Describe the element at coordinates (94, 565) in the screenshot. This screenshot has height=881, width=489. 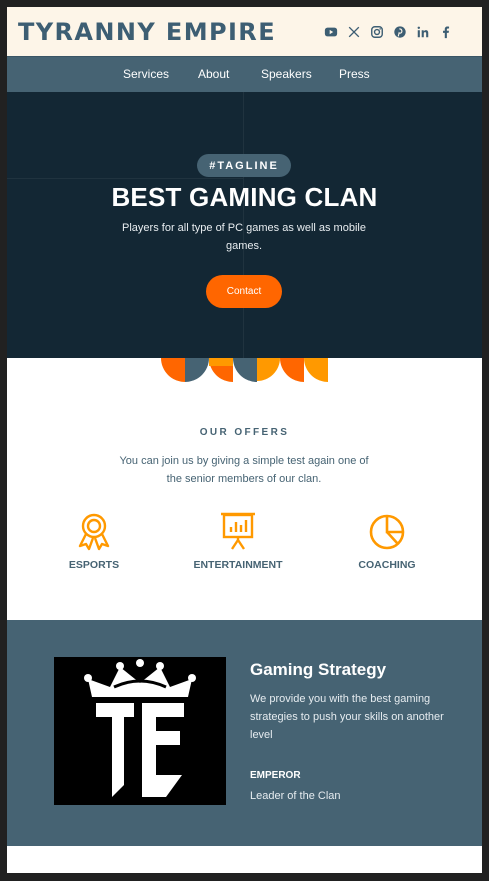
I see `offer-label: ESPORTS` at that location.